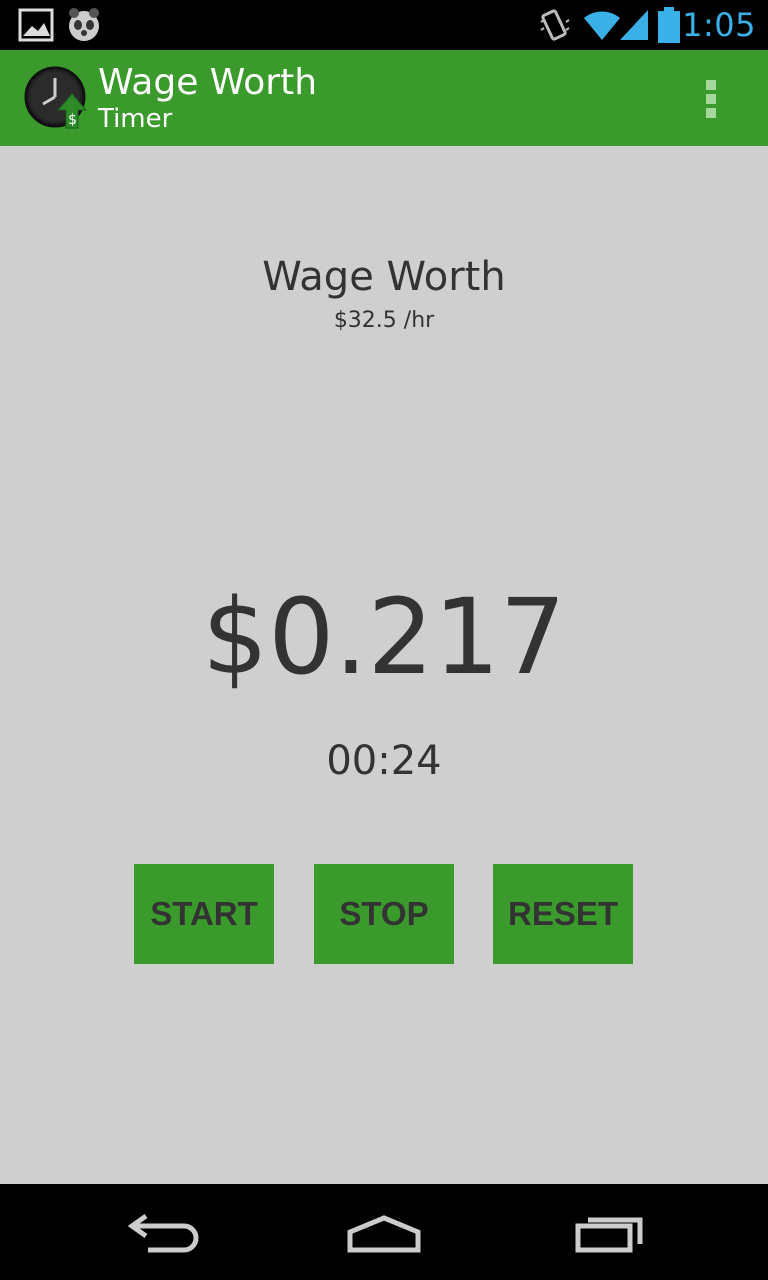 This screenshot has height=1280, width=768. I want to click on app-title: Wage Worth, so click(208, 82).